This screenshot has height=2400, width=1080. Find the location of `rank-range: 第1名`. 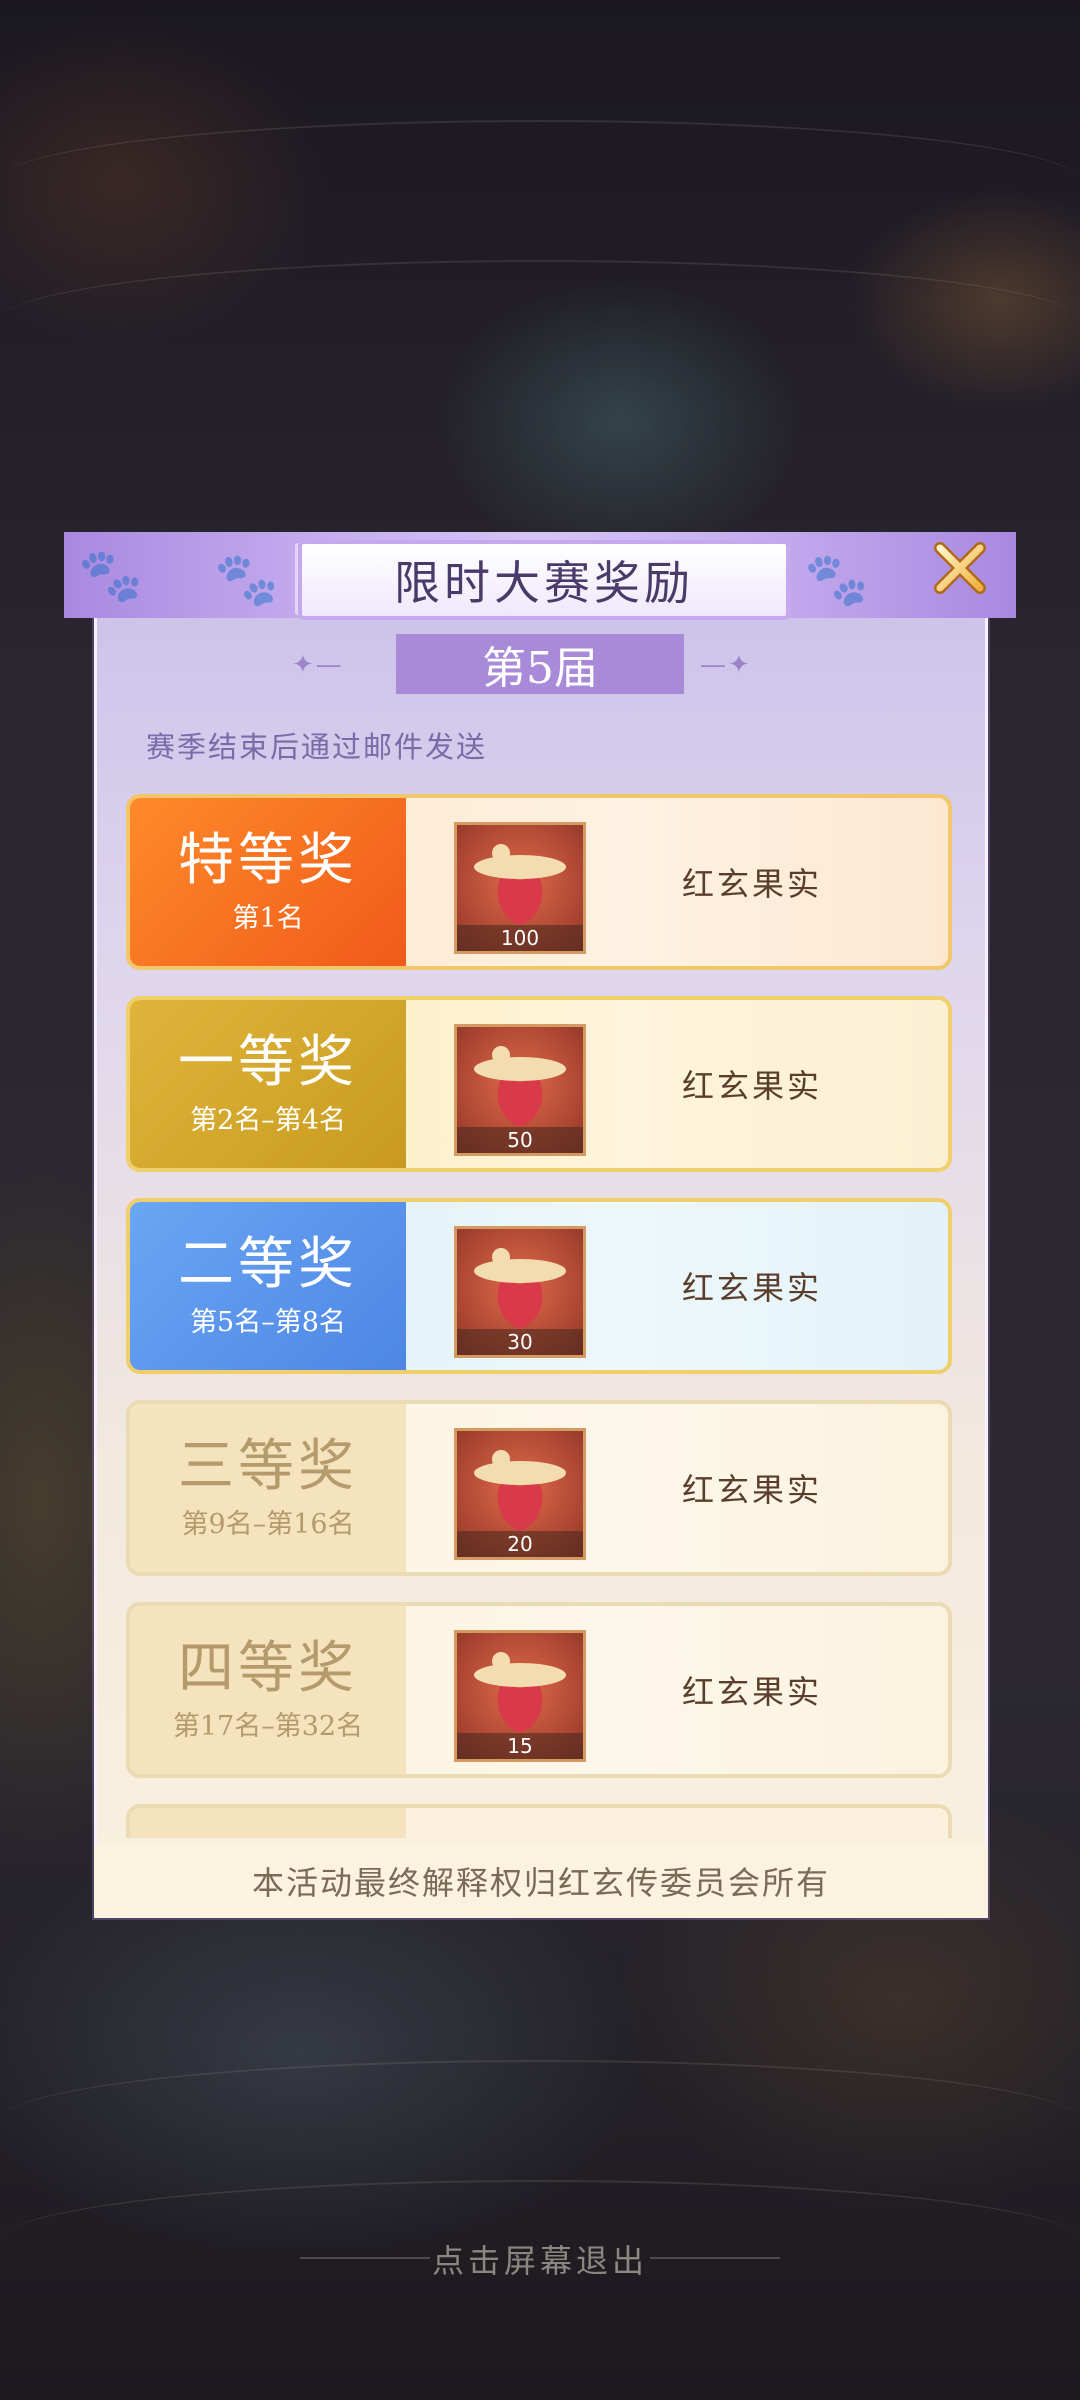

rank-range: 第1名 is located at coordinates (268, 918).